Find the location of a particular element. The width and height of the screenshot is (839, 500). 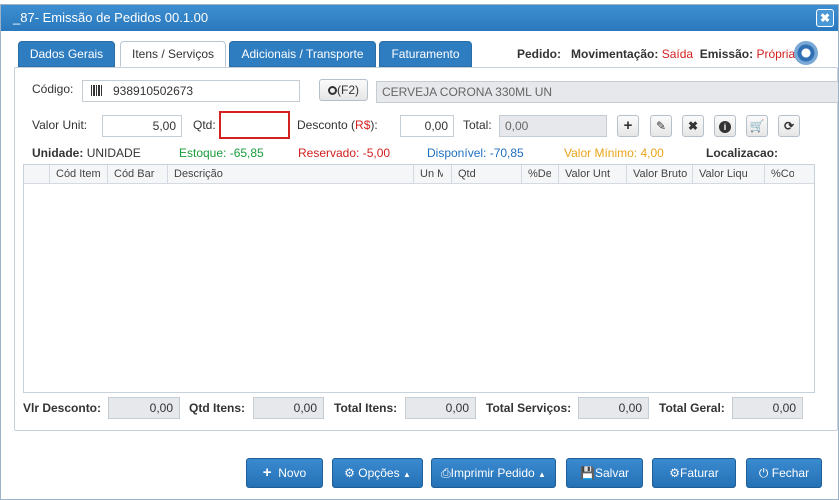

descricao-field: CERVEJA CORONA 330ML UN is located at coordinates (607, 92).